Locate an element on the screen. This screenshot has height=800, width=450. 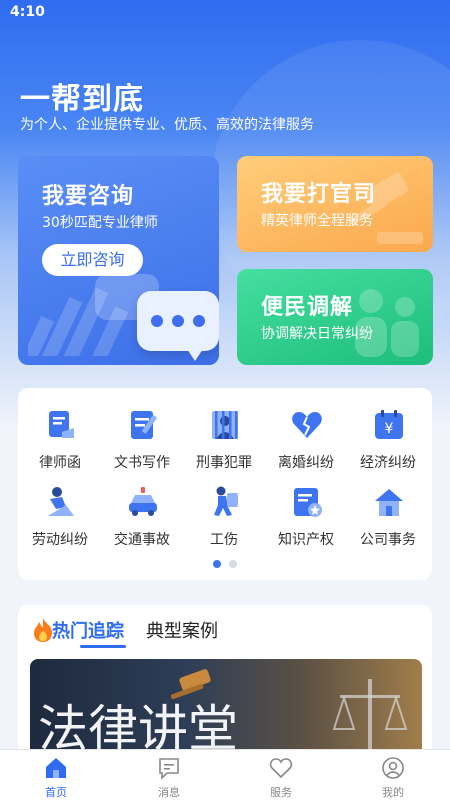
ip-certificate-icon is located at coordinates (308, 502).